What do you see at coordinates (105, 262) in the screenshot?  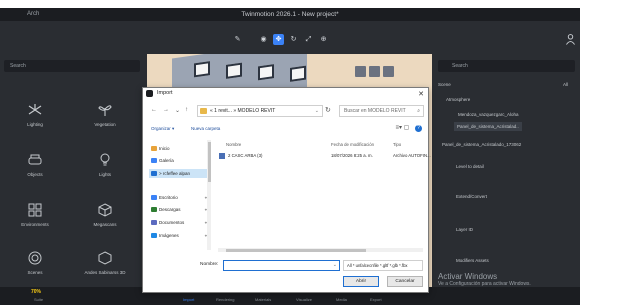 I see `library-item-sketchfab: Andes Sabinarss 3D` at bounding box center [105, 262].